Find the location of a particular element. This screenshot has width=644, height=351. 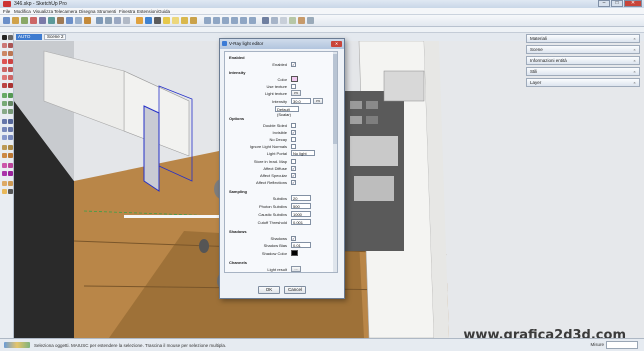

vray-ies-light-icon is located at coordinates (193, 20).